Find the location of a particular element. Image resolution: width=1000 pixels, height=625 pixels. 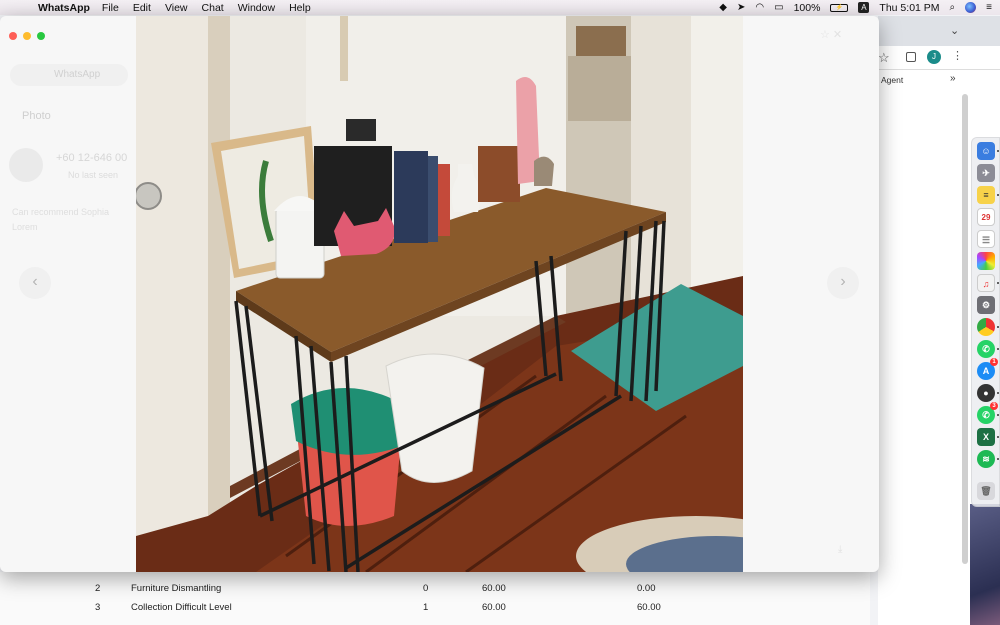

whatsapp-badge: 3 is located at coordinates (994, 406).